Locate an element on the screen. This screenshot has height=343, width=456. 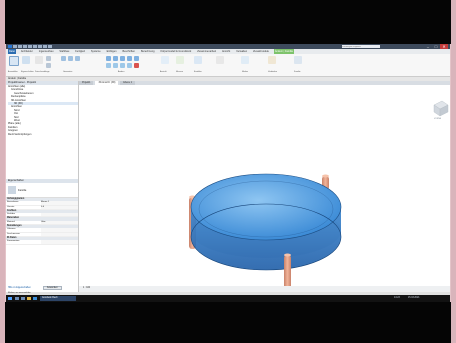
prop-key: Kommentare is located at coordinates (13, 241).